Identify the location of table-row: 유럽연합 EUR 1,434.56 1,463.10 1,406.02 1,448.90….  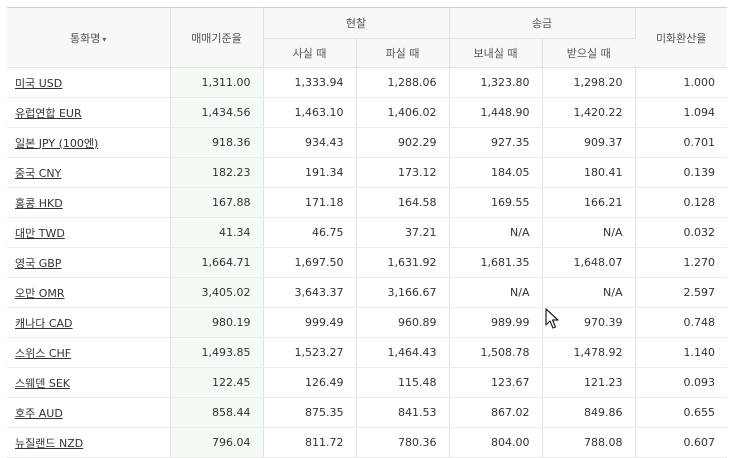
(367, 112).